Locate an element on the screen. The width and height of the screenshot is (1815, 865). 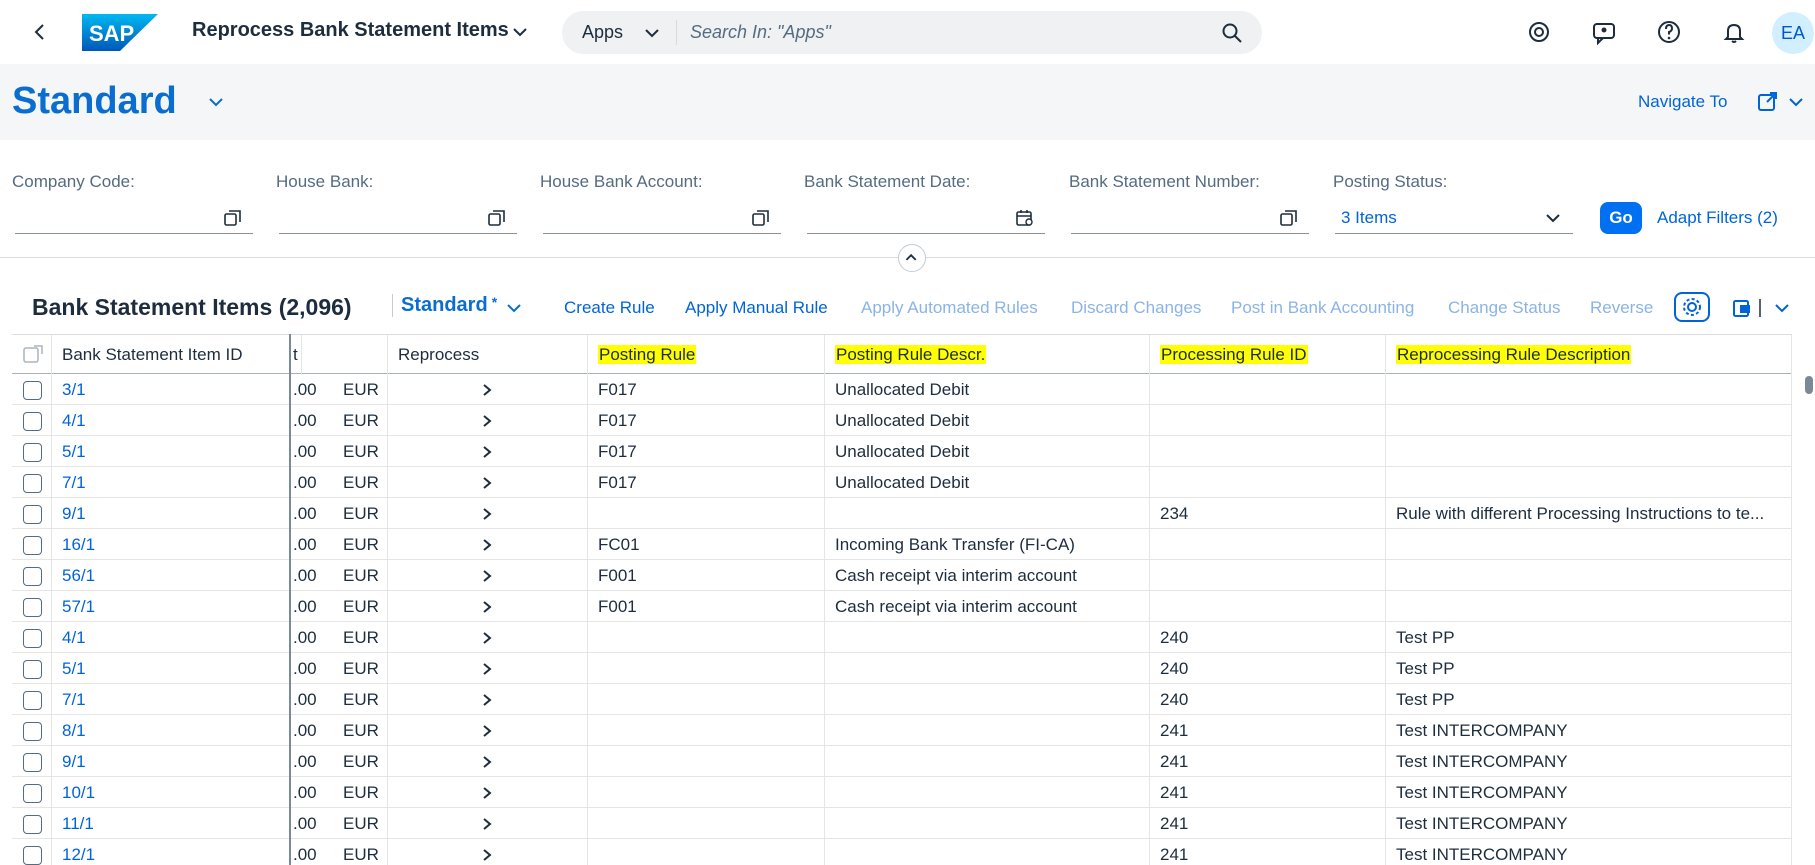
item-id-link: 3/1 is located at coordinates (171, 389).